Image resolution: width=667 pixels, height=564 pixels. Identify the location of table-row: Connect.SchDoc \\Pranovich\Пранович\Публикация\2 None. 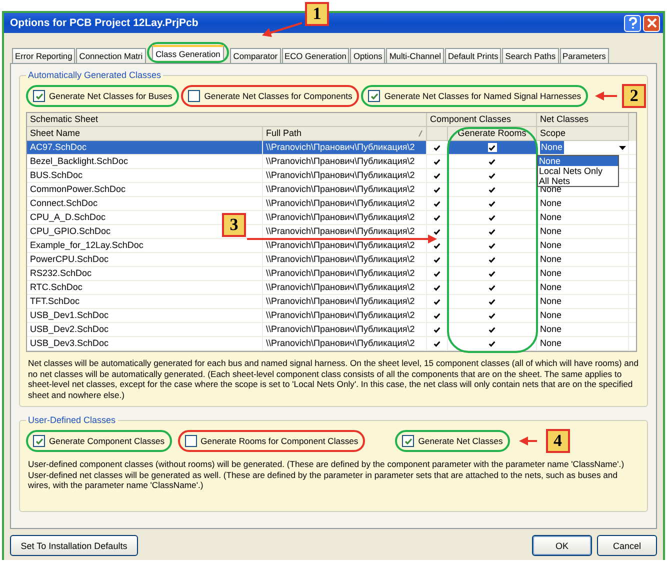
(331, 204).